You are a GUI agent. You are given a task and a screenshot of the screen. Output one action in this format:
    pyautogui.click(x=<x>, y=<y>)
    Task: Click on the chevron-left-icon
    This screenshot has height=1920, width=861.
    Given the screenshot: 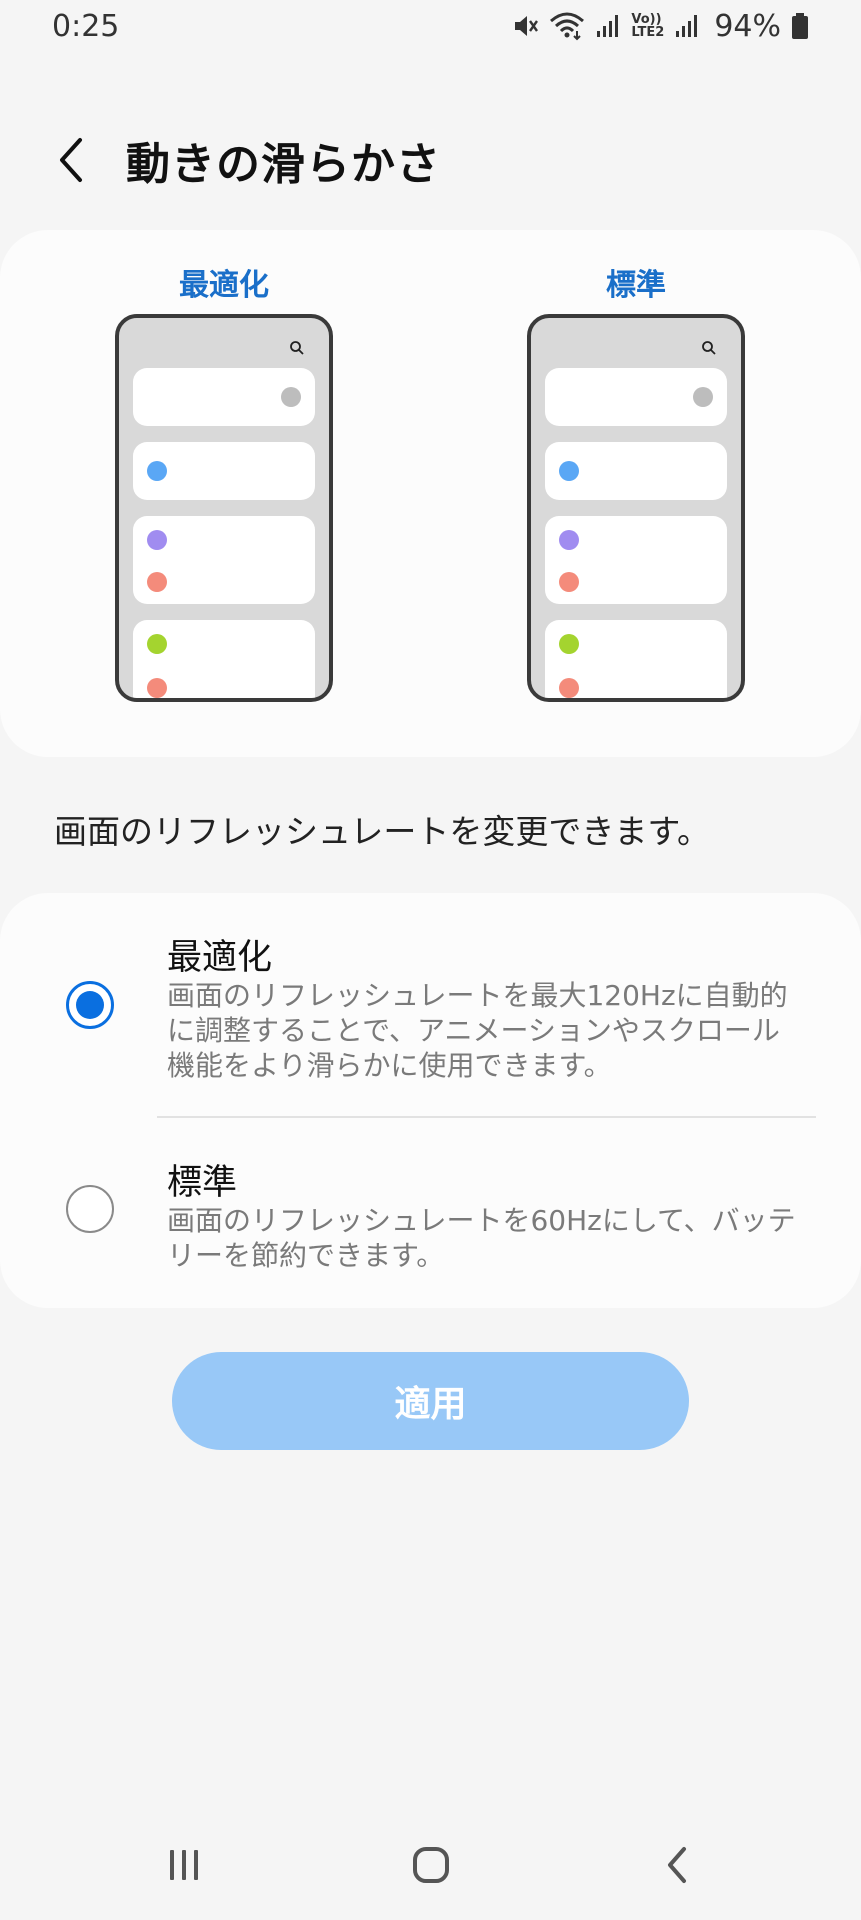 What is the action you would take?
    pyautogui.click(x=71, y=160)
    